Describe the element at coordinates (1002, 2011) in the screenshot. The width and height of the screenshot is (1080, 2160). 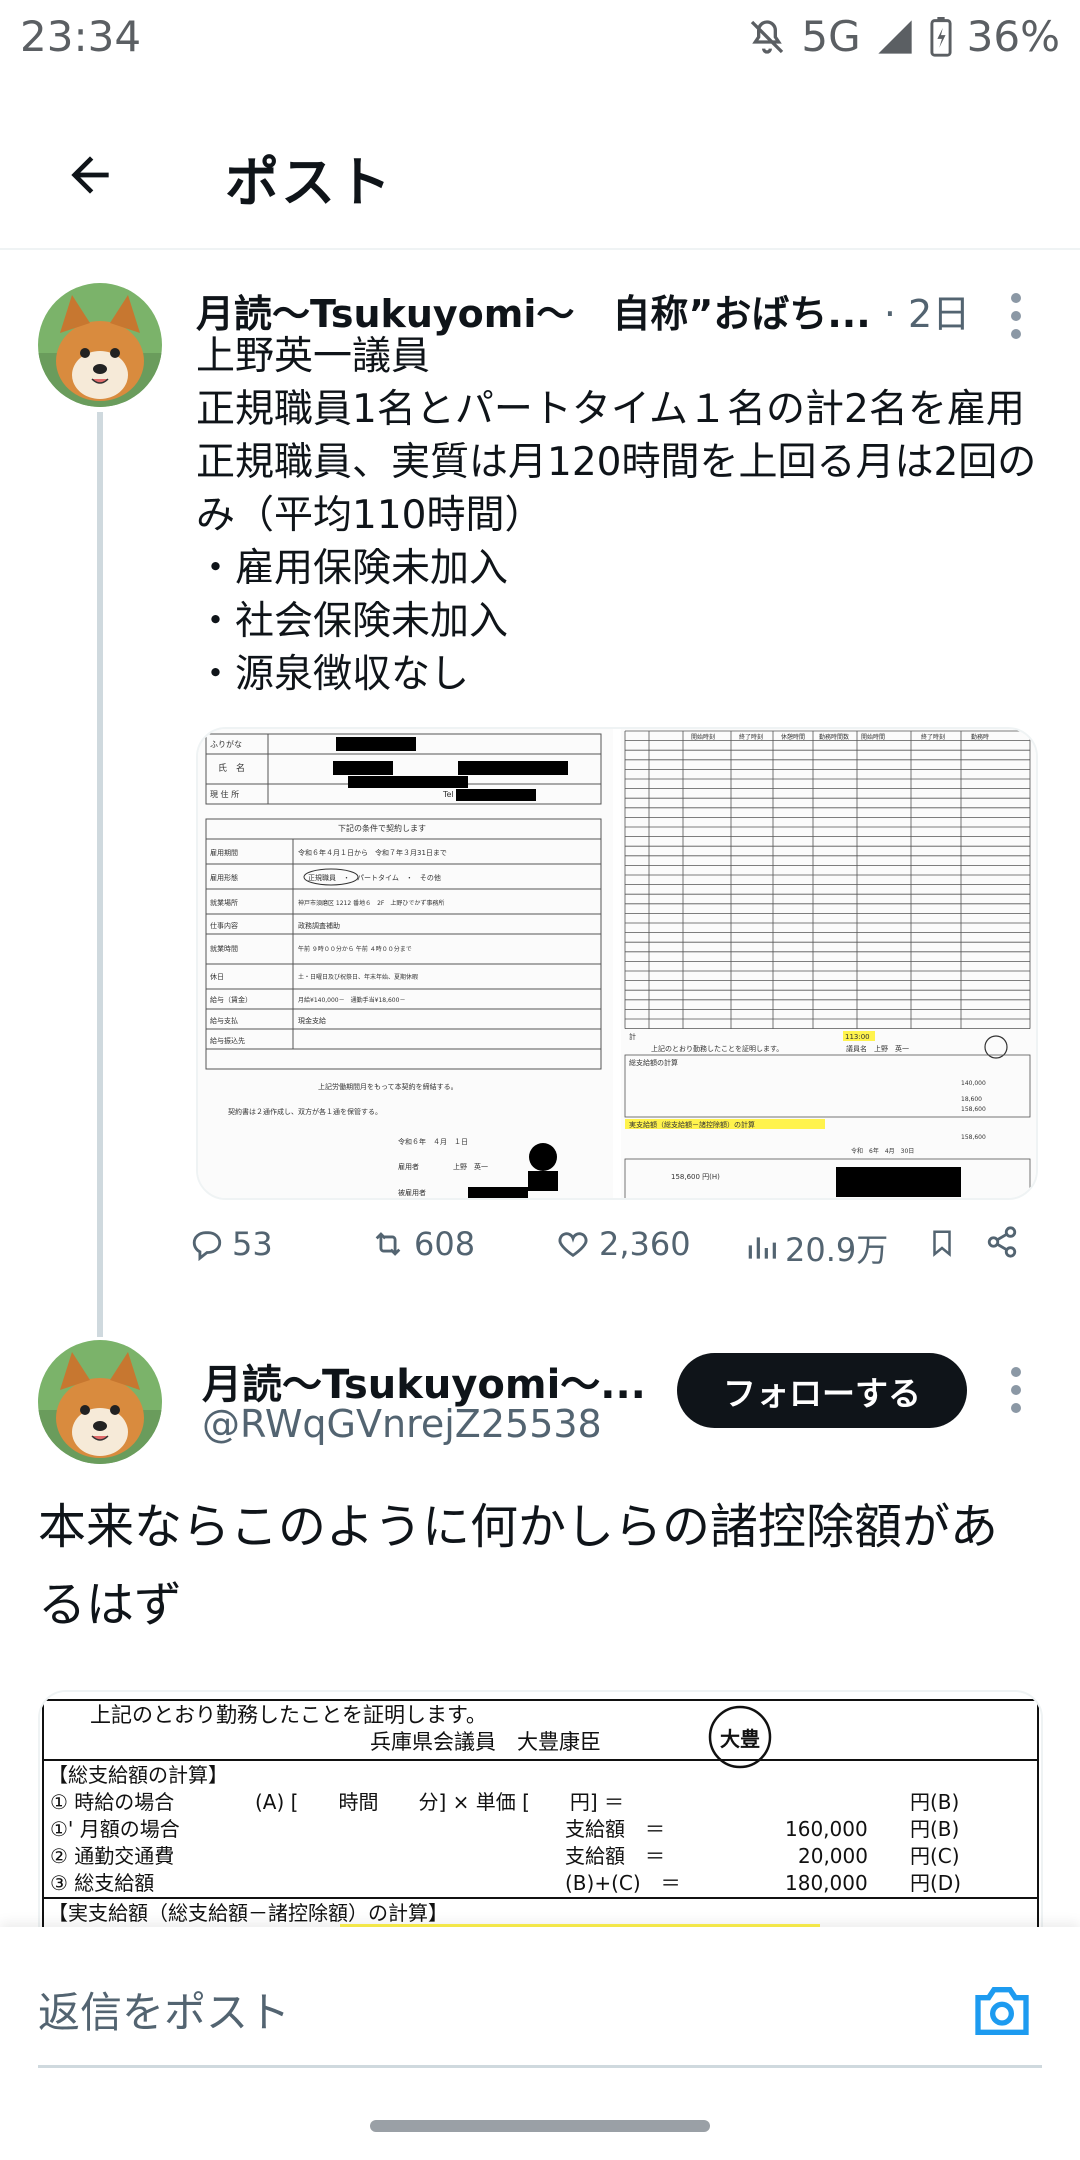
I see `camera-icon` at that location.